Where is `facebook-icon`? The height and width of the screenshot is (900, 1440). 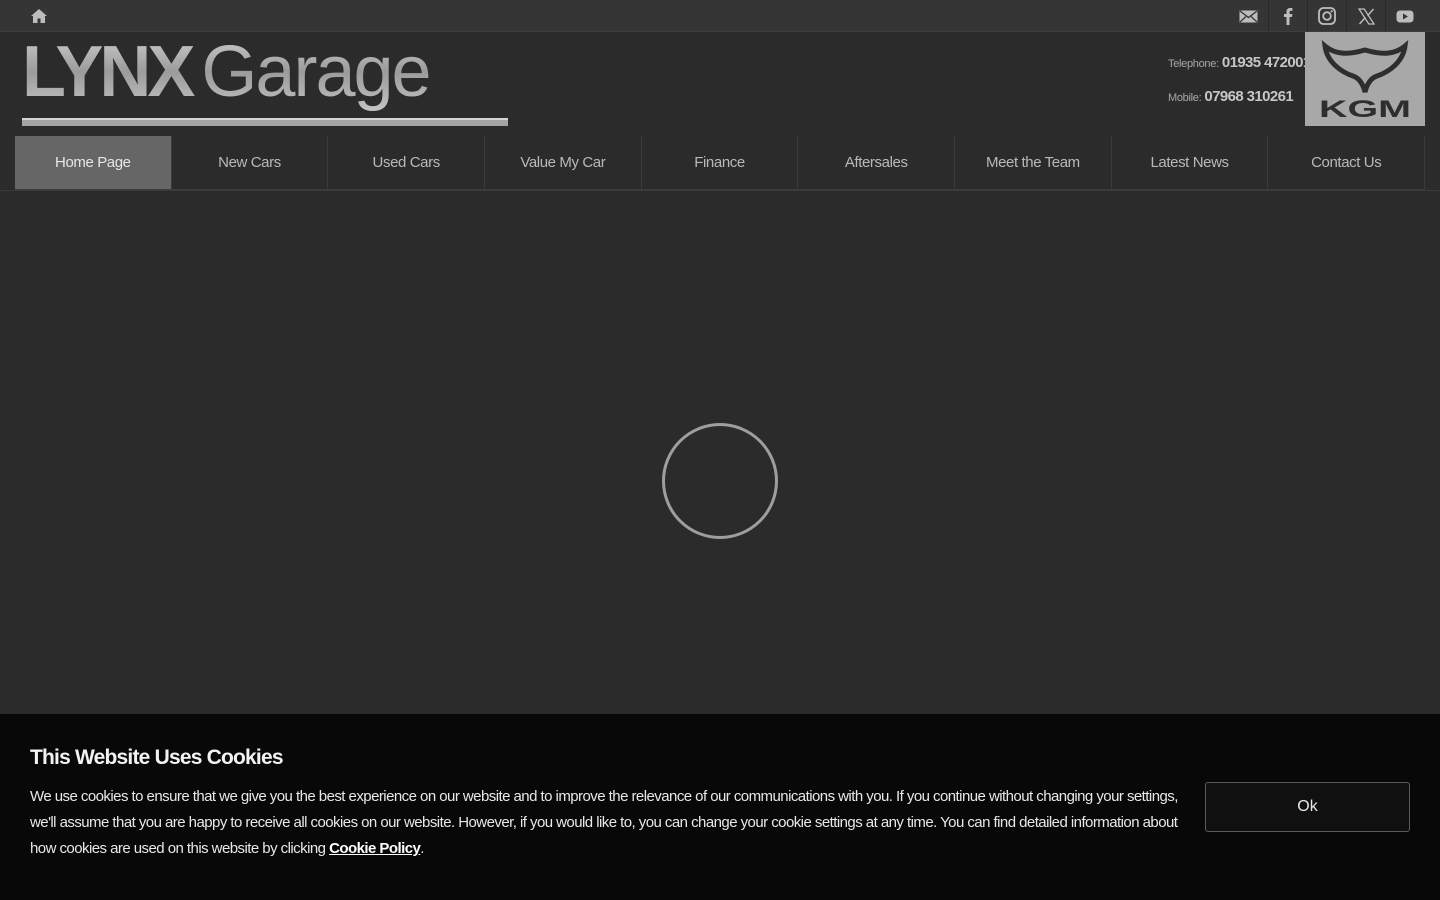 facebook-icon is located at coordinates (1288, 16).